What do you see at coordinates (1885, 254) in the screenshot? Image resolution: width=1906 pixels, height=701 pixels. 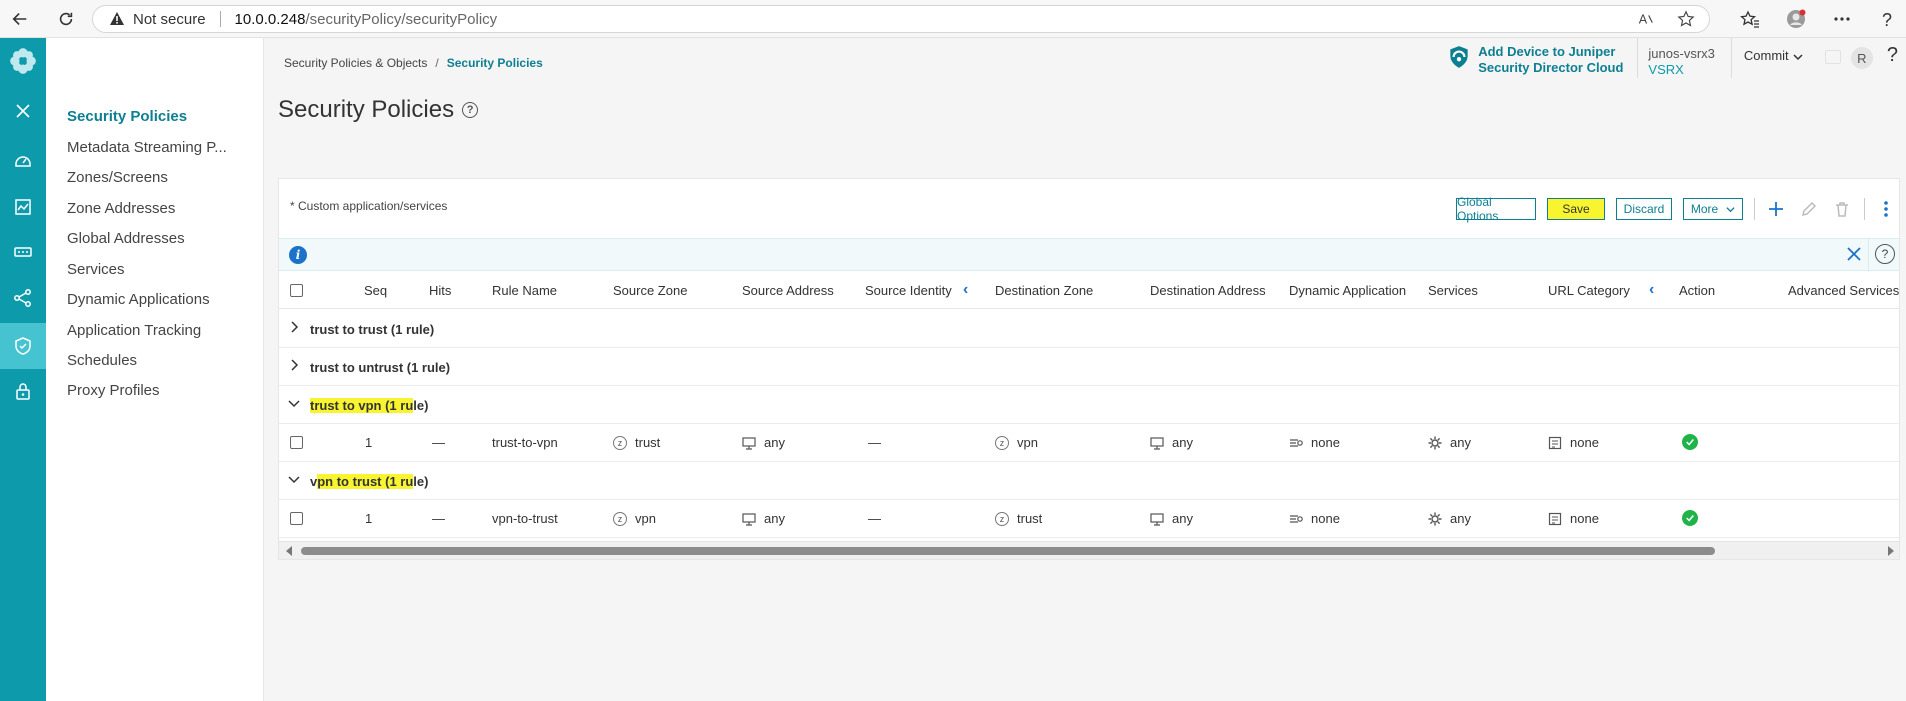 I see `info-help-icon: ?` at bounding box center [1885, 254].